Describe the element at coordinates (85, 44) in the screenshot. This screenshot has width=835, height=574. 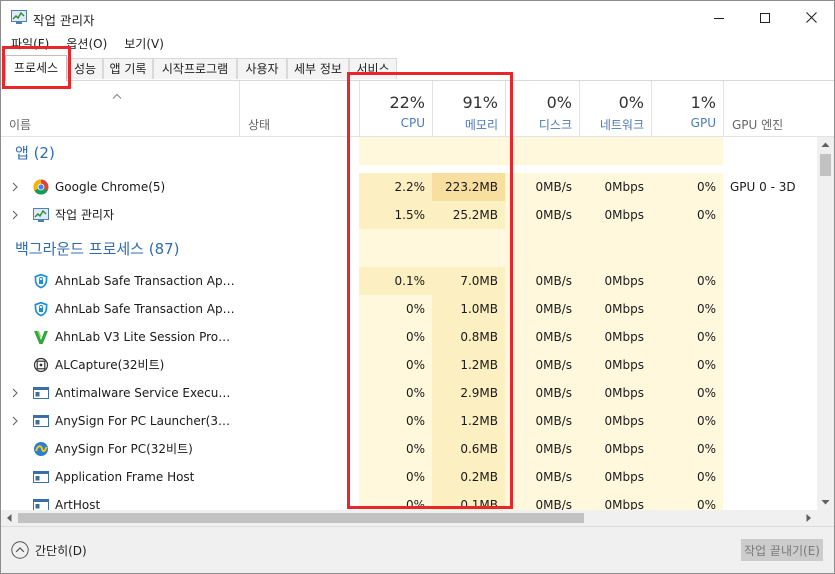
I see `menu-options: 옵션(O)` at that location.